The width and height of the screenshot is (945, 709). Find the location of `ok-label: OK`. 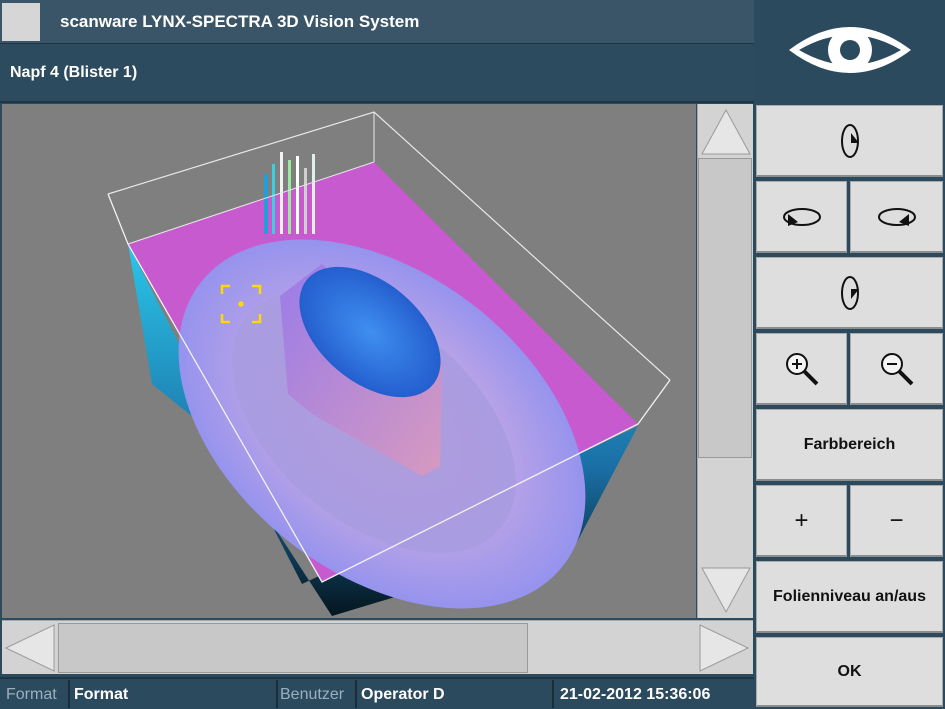

ok-label: OK is located at coordinates (849, 671).